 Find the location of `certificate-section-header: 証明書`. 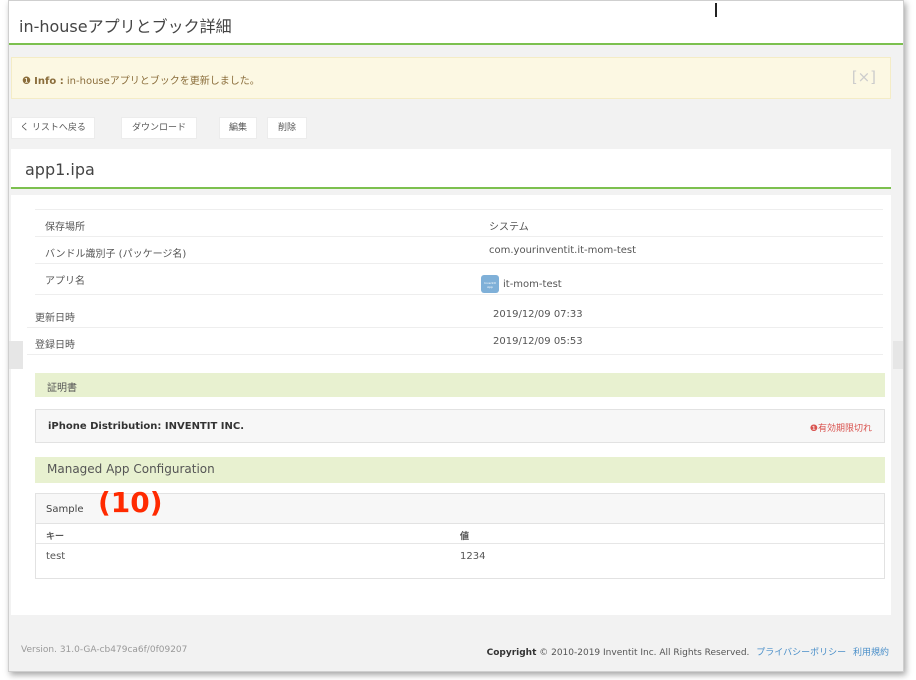

certificate-section-header: 証明書 is located at coordinates (460, 385).